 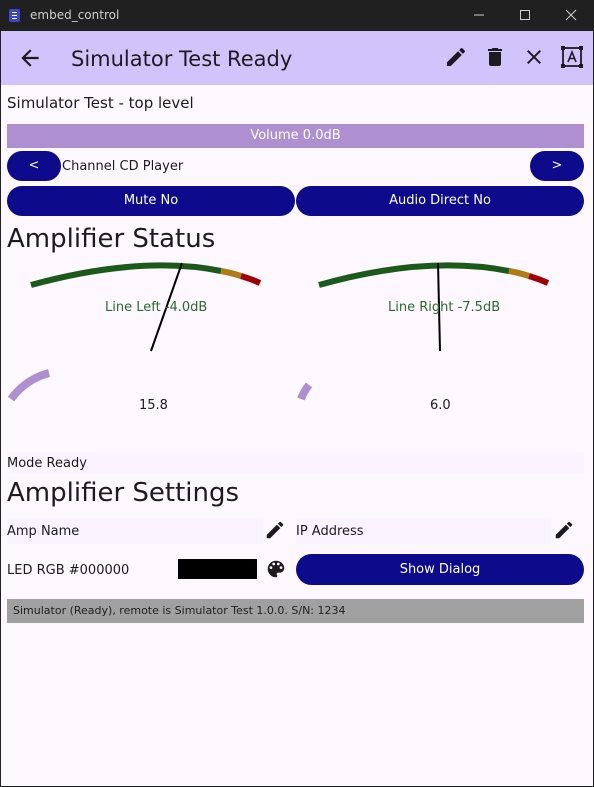 What do you see at coordinates (43, 531) in the screenshot?
I see `amp-name-label: Amp Name` at bounding box center [43, 531].